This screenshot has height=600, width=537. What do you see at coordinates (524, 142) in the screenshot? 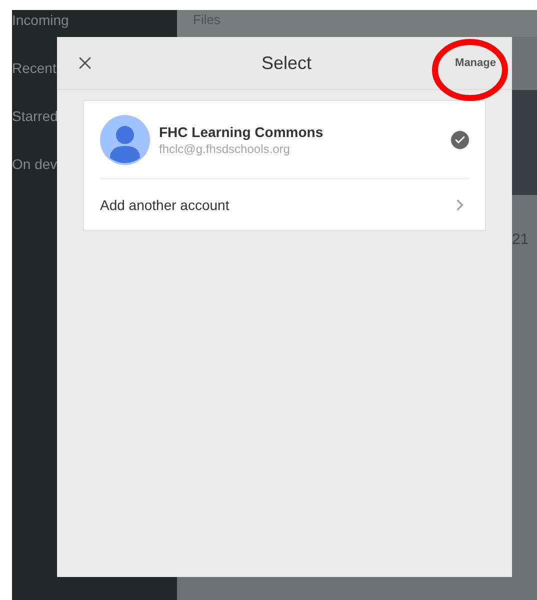
I see `file-thumbnail` at bounding box center [524, 142].